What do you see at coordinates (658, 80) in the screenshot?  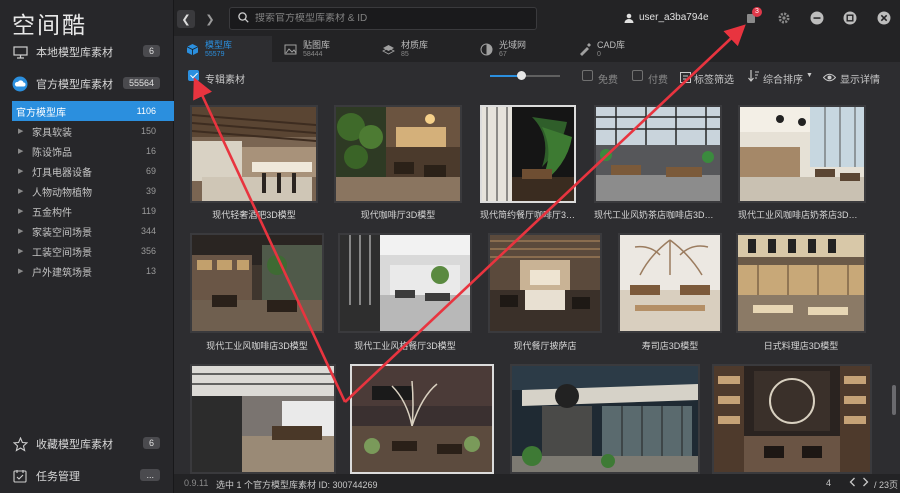 I see `paid-label: 付费` at bounding box center [658, 80].